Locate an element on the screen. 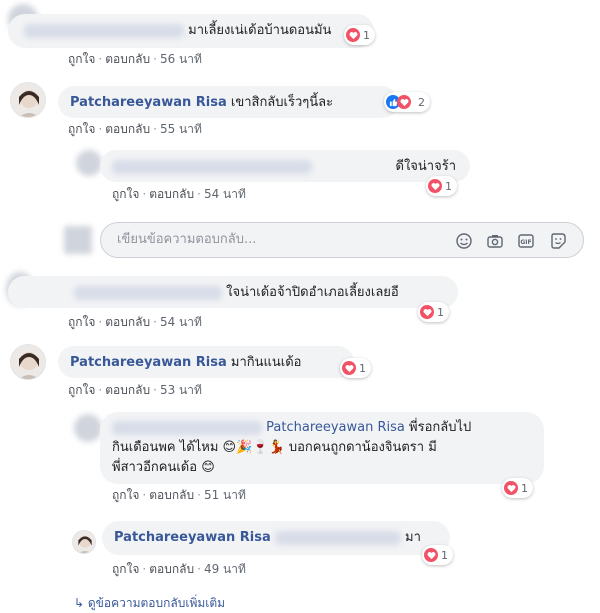 Image resolution: width=600 pixels, height=613 pixels. comment-text: พี่รอกลับไป is located at coordinates (440, 427).